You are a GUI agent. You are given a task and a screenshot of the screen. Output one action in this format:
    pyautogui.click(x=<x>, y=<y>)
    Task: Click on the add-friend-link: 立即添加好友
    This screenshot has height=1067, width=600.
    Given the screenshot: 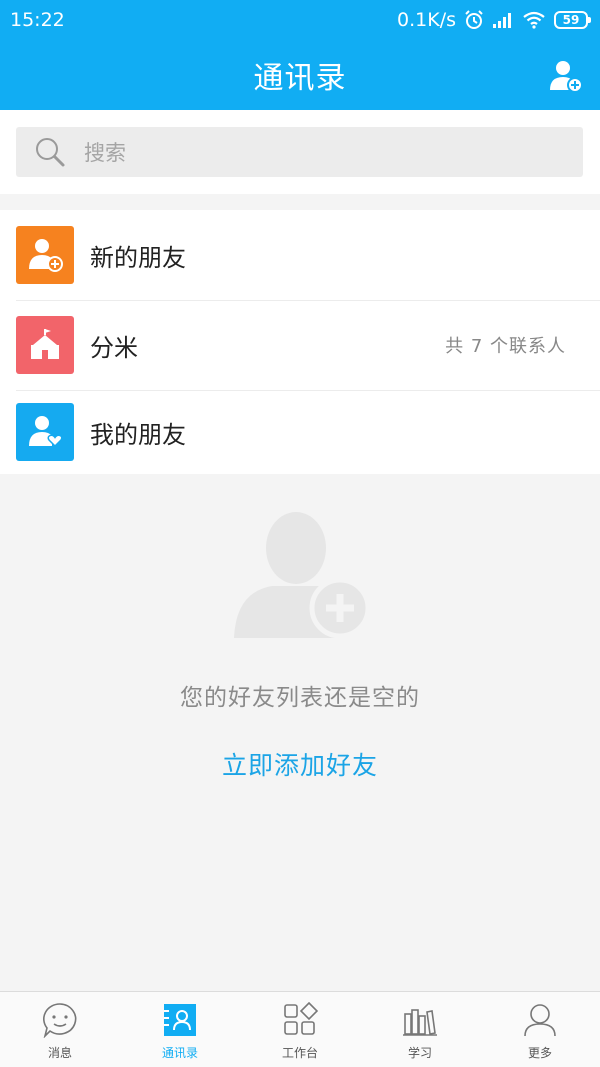 What is the action you would take?
    pyautogui.click(x=300, y=764)
    